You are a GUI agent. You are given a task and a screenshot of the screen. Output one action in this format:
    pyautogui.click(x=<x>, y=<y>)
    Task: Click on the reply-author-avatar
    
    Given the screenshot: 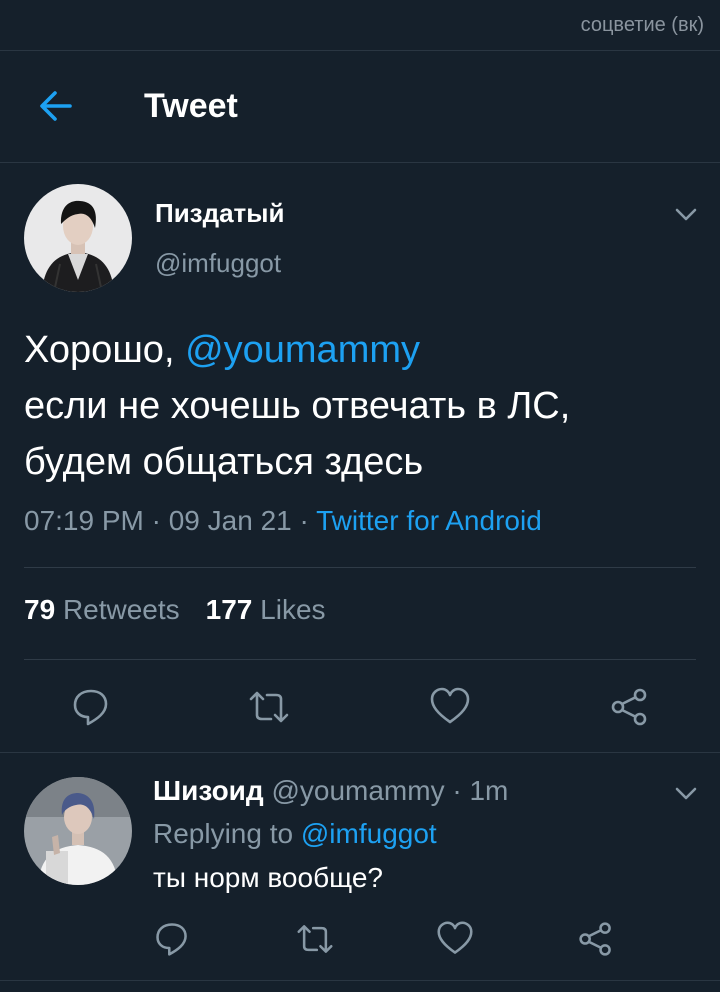 What is the action you would take?
    pyautogui.click(x=78, y=831)
    